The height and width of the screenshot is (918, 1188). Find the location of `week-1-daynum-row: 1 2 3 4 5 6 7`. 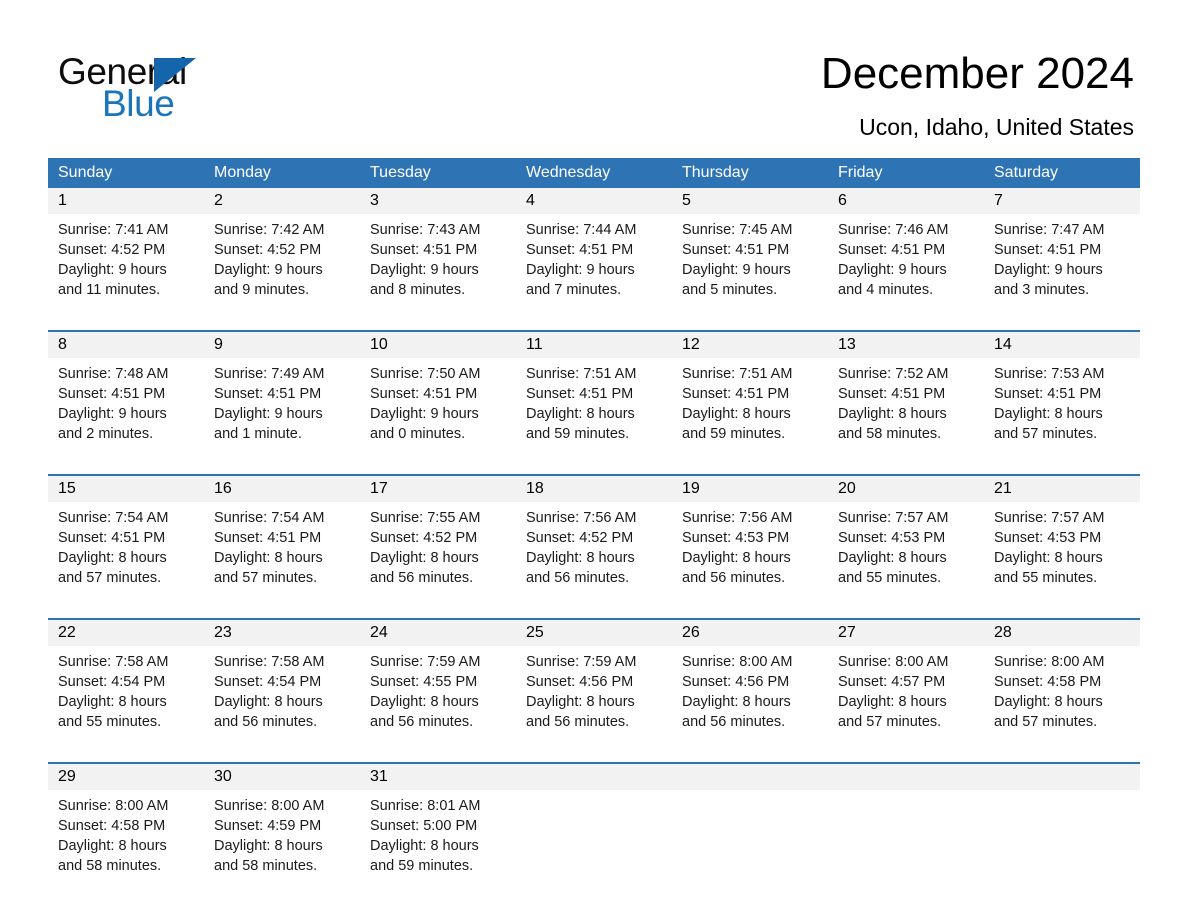

week-1-daynum-row: 1 2 3 4 5 6 7 is located at coordinates (594, 201).